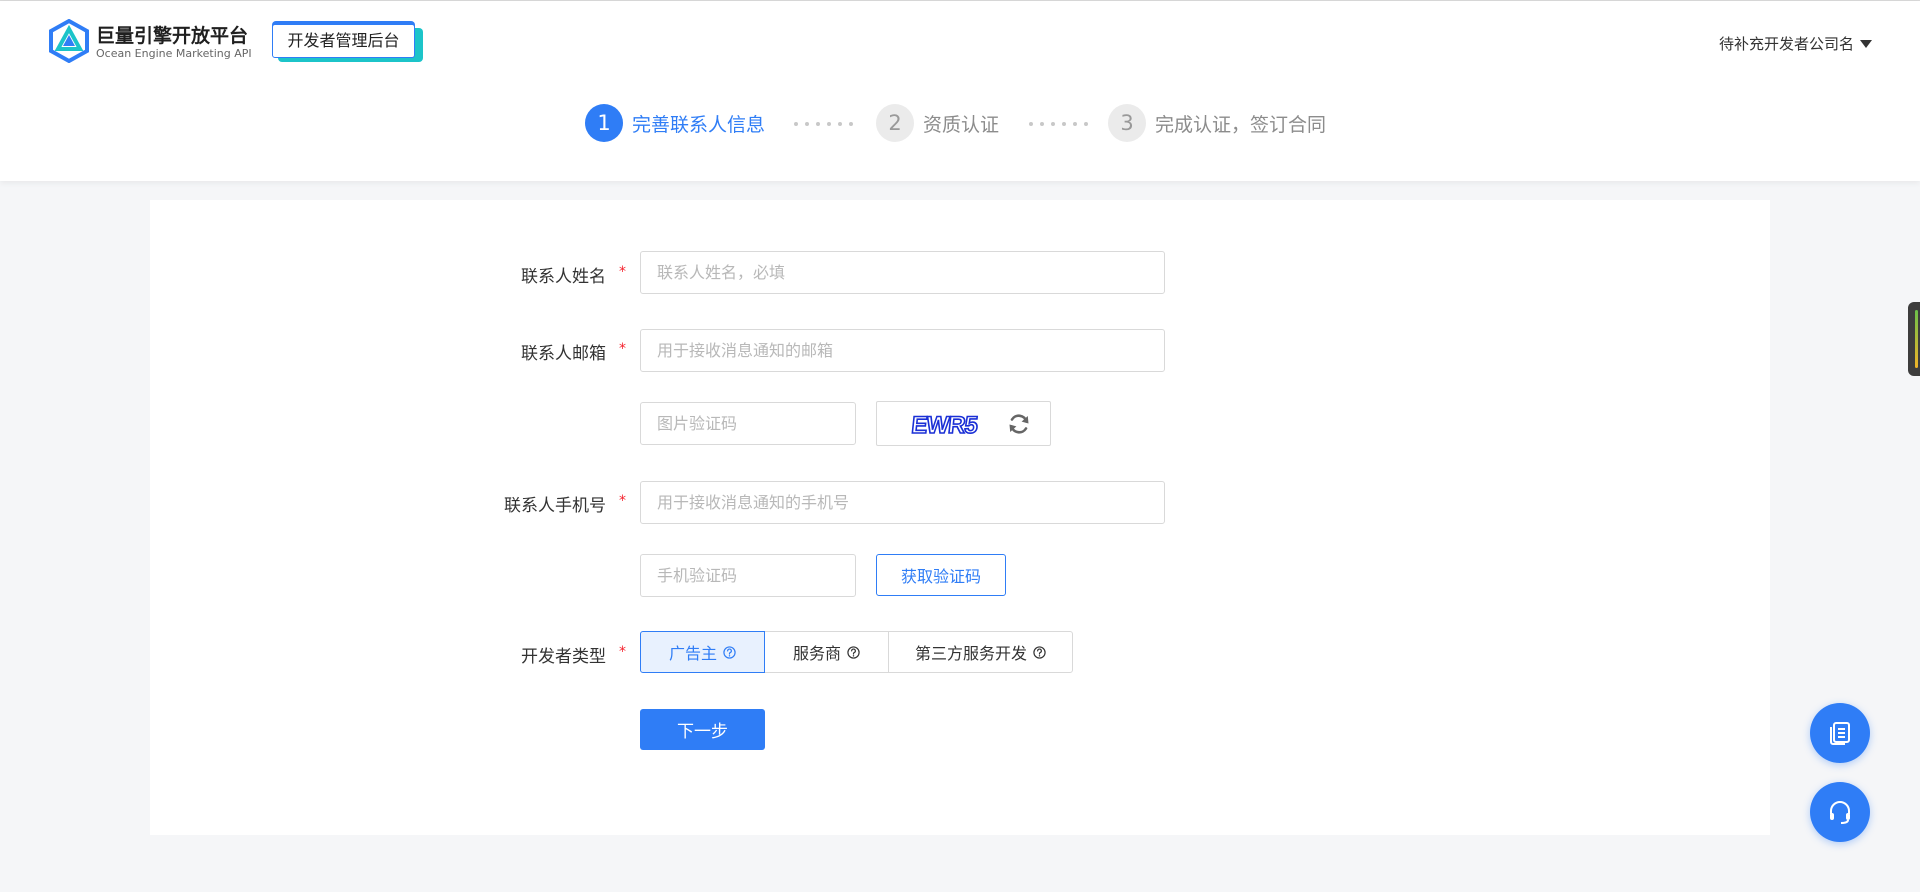 The height and width of the screenshot is (892, 1920). Describe the element at coordinates (555, 506) in the screenshot. I see `contact-phone-label: 联系人手机号` at that location.